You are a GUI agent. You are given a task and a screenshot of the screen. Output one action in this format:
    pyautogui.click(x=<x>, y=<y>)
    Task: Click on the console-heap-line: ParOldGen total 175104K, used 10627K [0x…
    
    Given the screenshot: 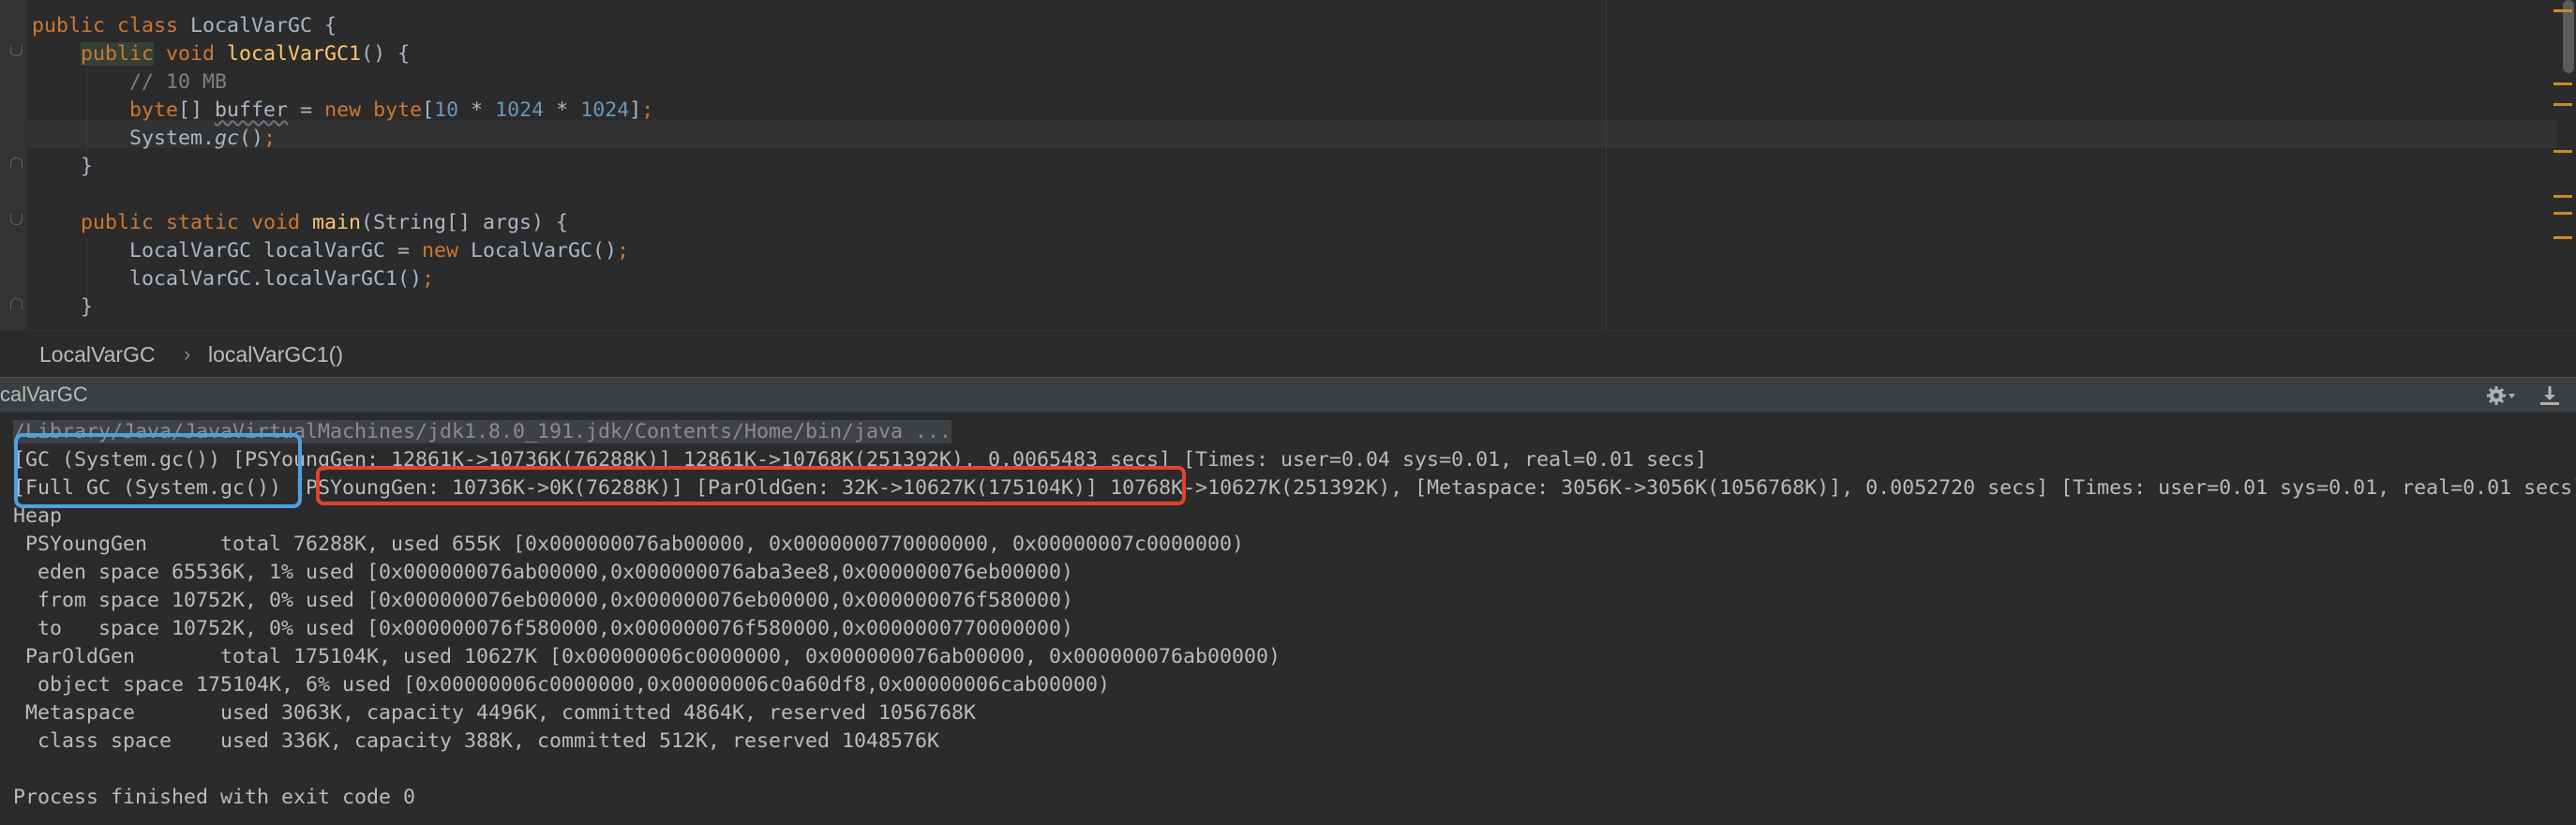 What is the action you would take?
    pyautogui.click(x=647, y=656)
    